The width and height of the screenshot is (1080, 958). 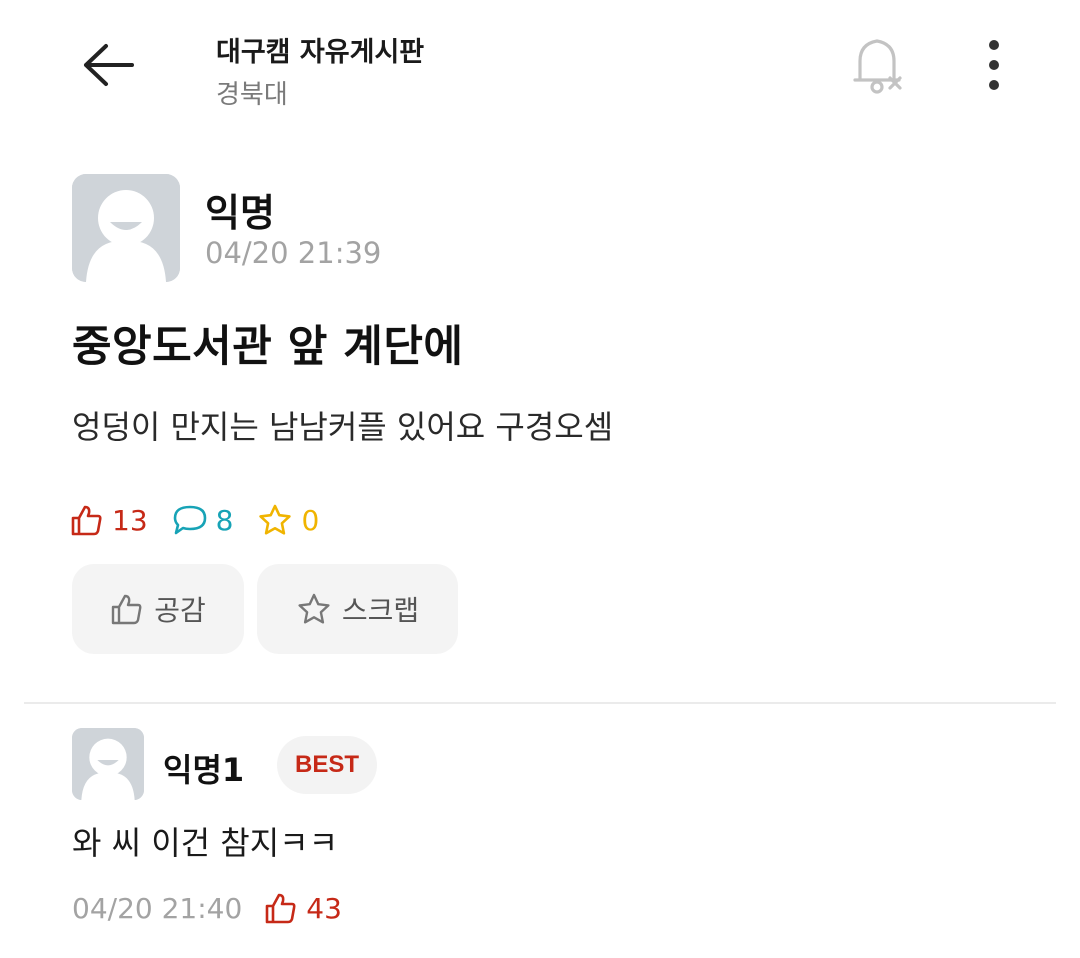 What do you see at coordinates (293, 253) in the screenshot?
I see `post-timestamp: 04/20 21:39` at bounding box center [293, 253].